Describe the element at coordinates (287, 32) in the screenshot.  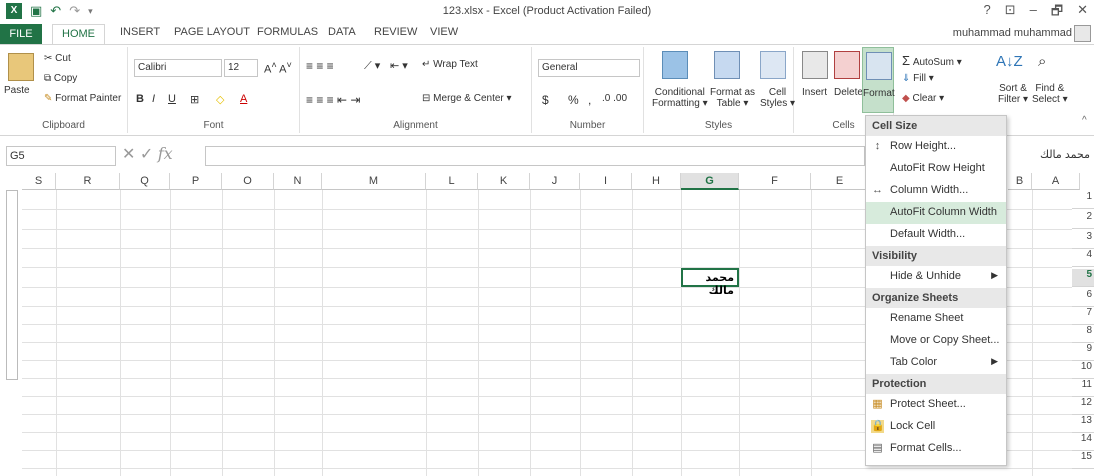
I see `tab-formulas: FORMULAS` at that location.